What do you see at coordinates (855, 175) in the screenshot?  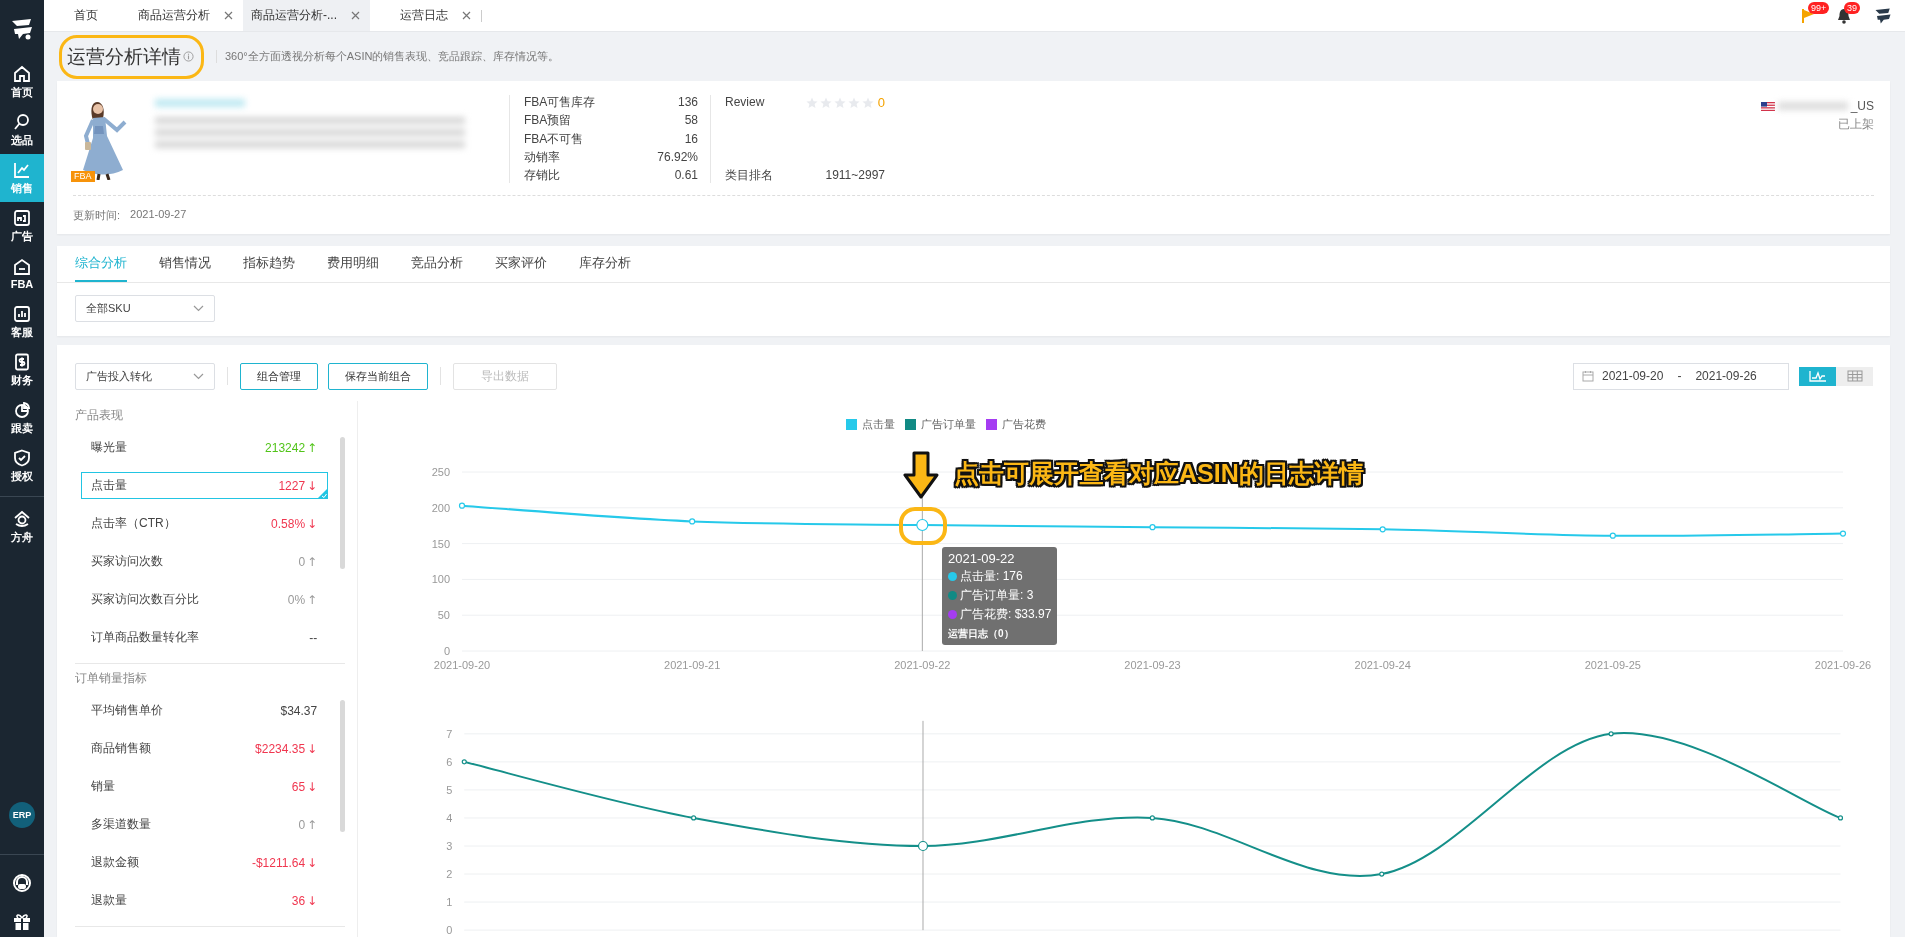 I see `rank-value: 1911~2997` at bounding box center [855, 175].